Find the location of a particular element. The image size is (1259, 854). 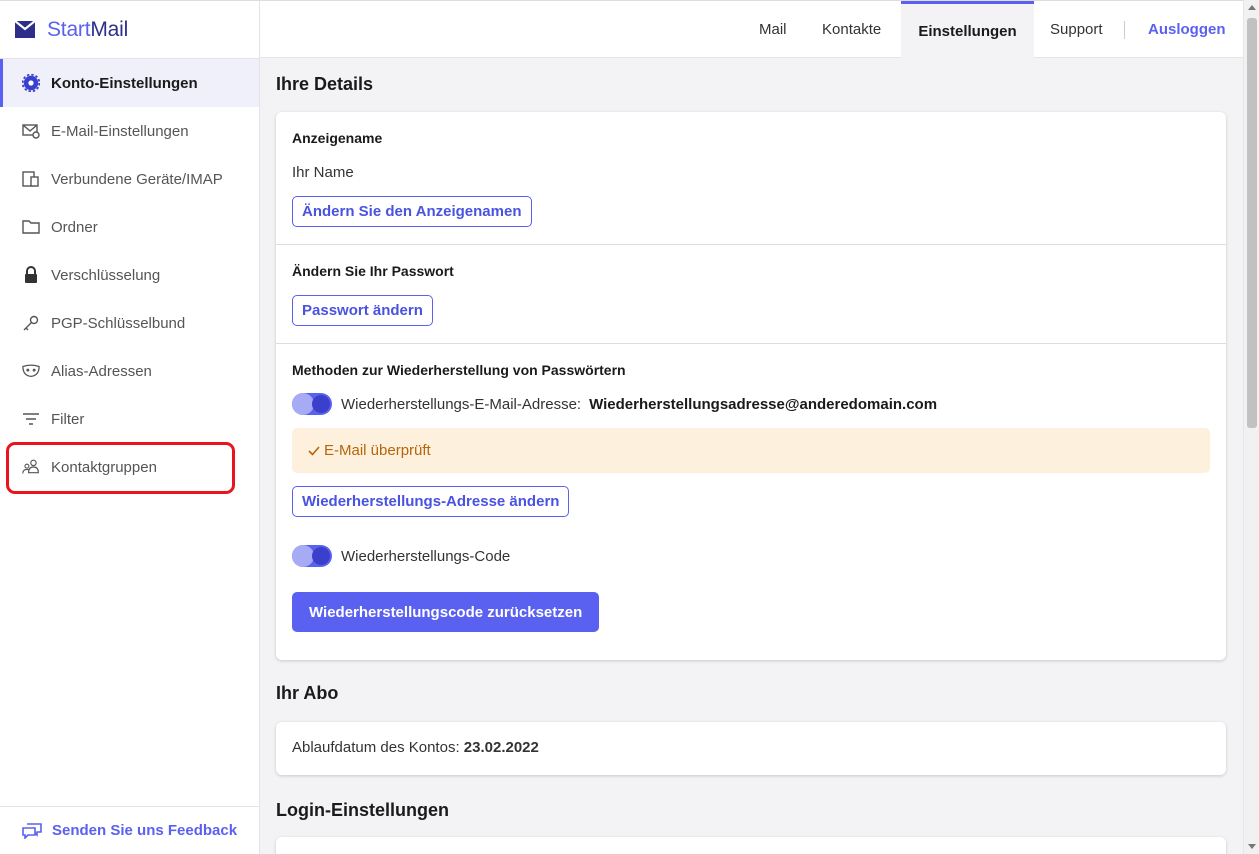

envelope-logo-icon is located at coordinates (25, 29).